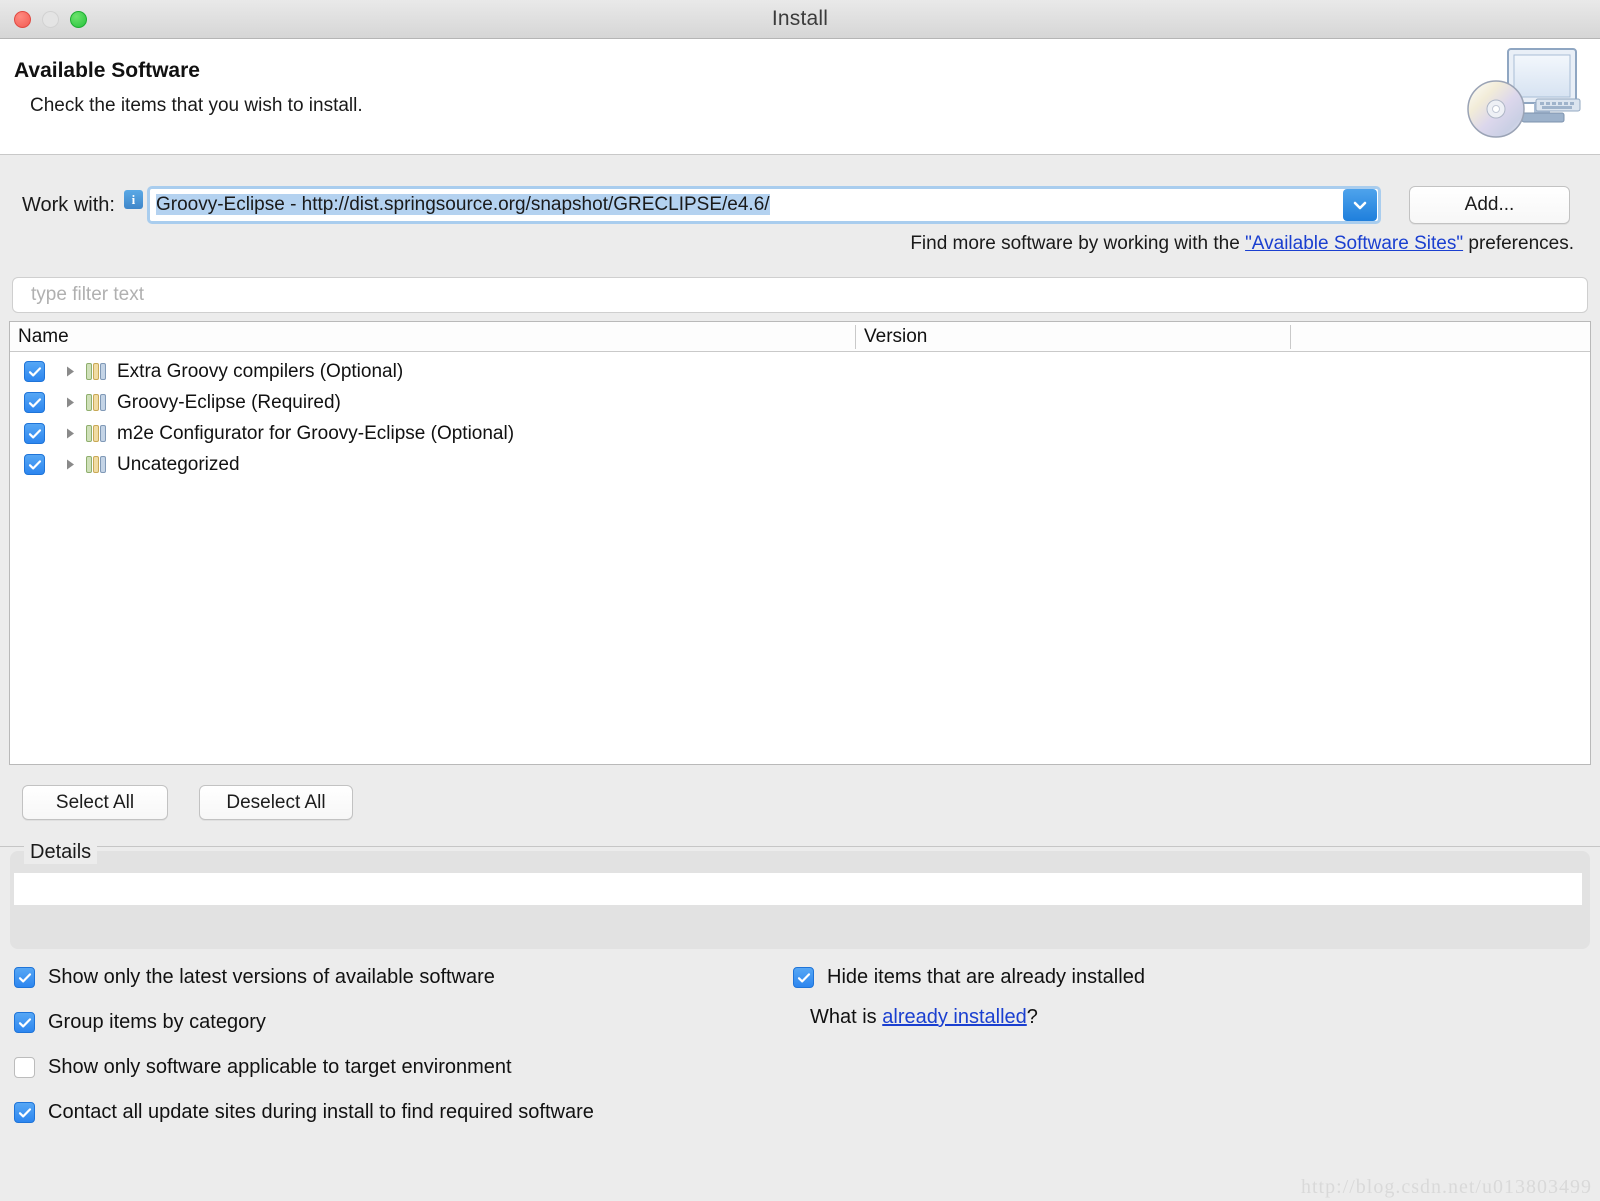  I want to click on window-controls, so click(50, 19).